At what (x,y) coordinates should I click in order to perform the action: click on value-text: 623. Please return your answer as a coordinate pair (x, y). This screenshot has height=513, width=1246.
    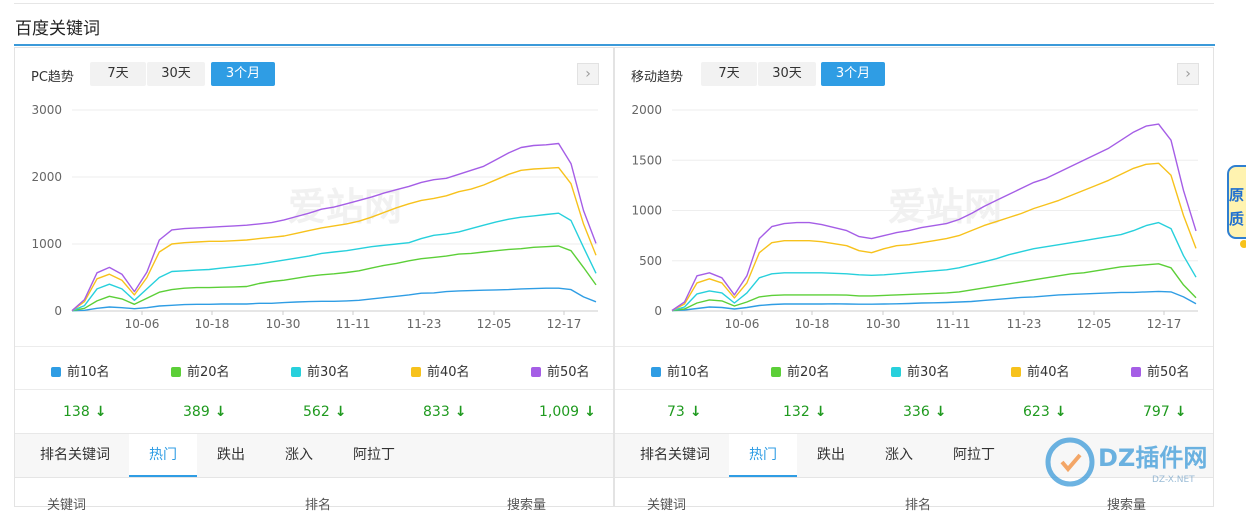
    Looking at the image, I should click on (1036, 412).